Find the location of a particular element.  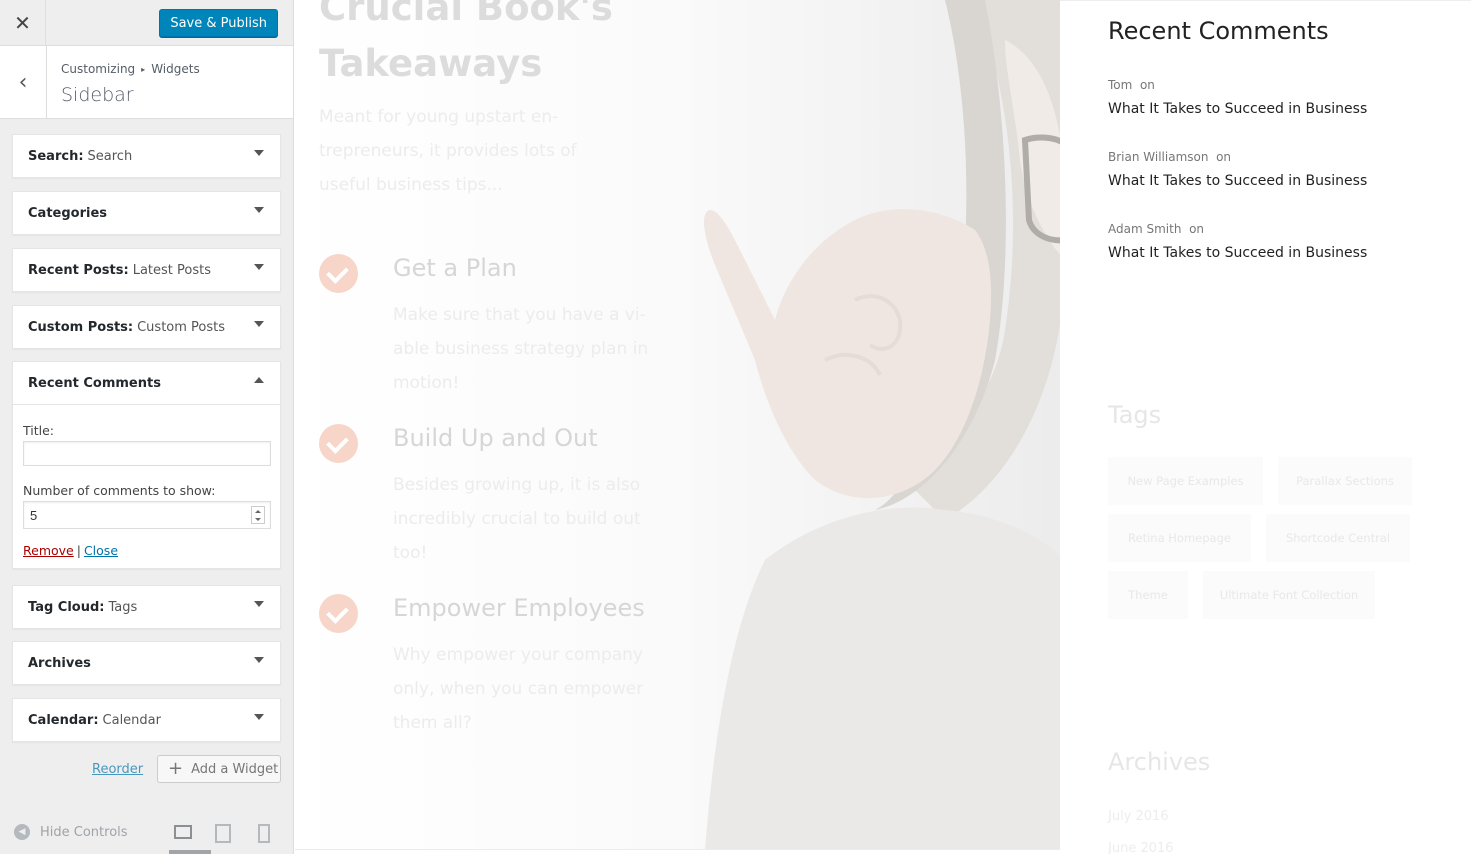

widget-categories: Categories is located at coordinates (146, 213).